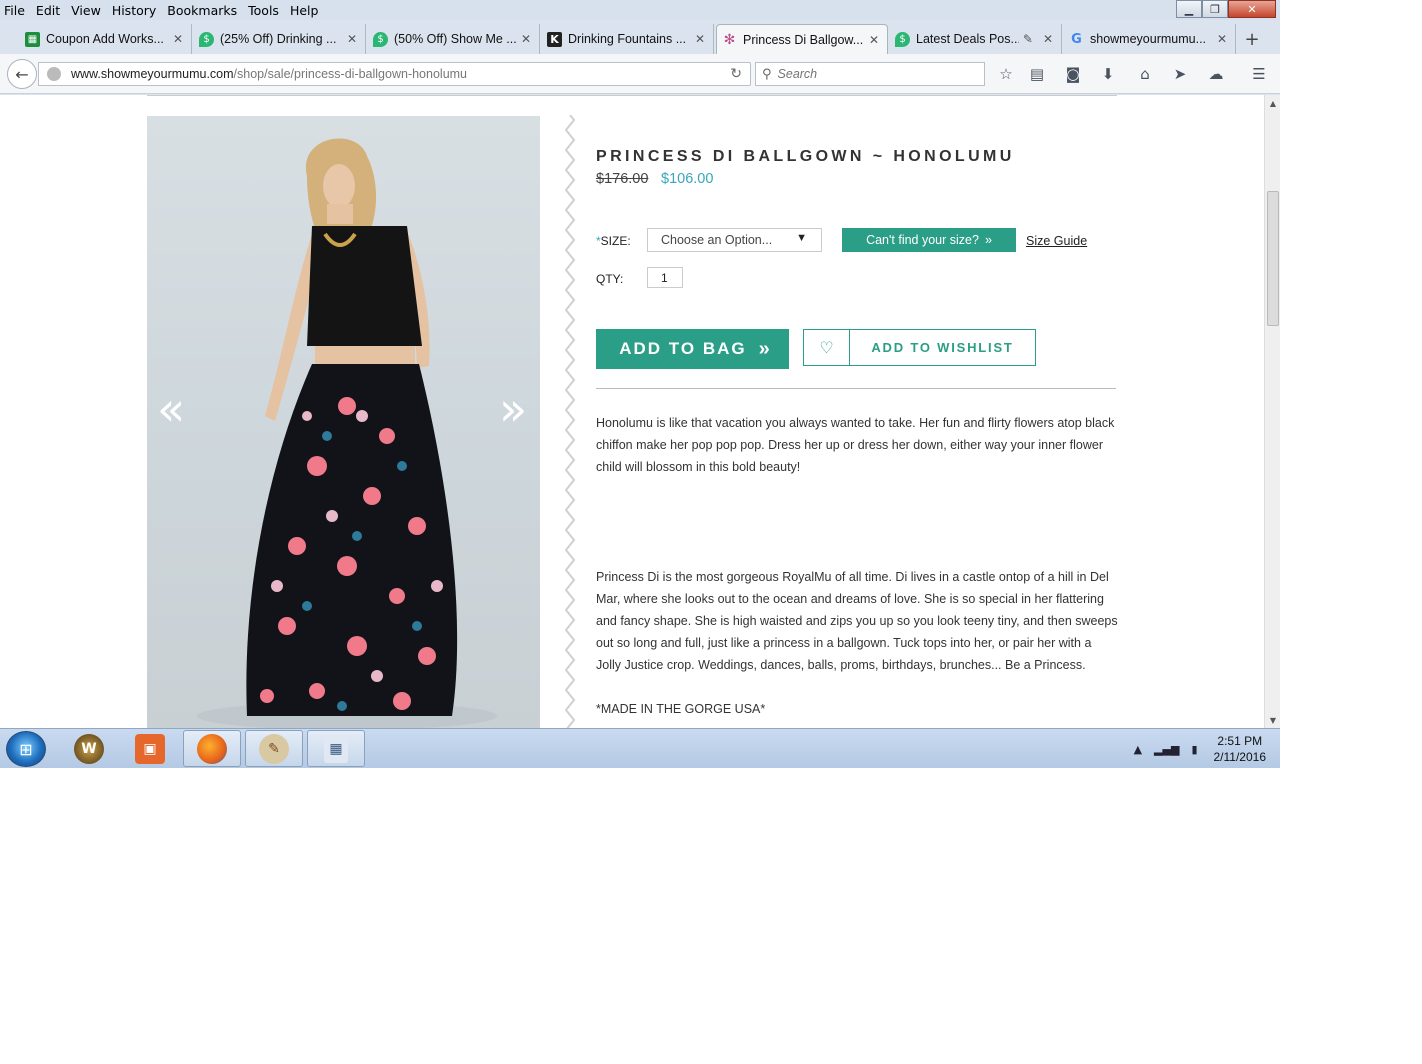 The image size is (1422, 1064). I want to click on taskbar-wow: W, so click(89, 748).